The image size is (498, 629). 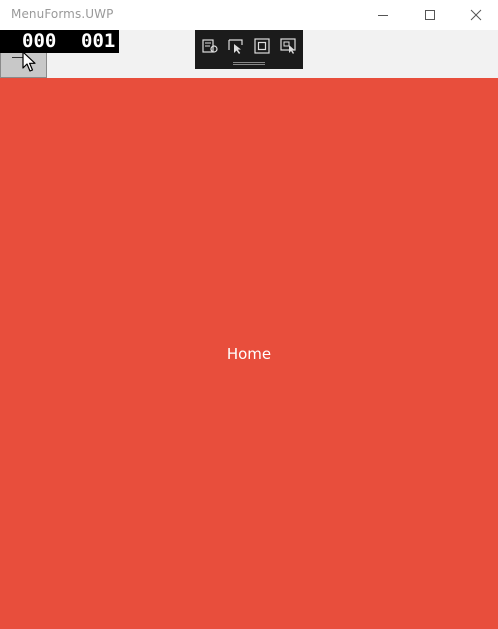 I want to click on app-title: MenuForms.UWP, so click(x=62, y=14).